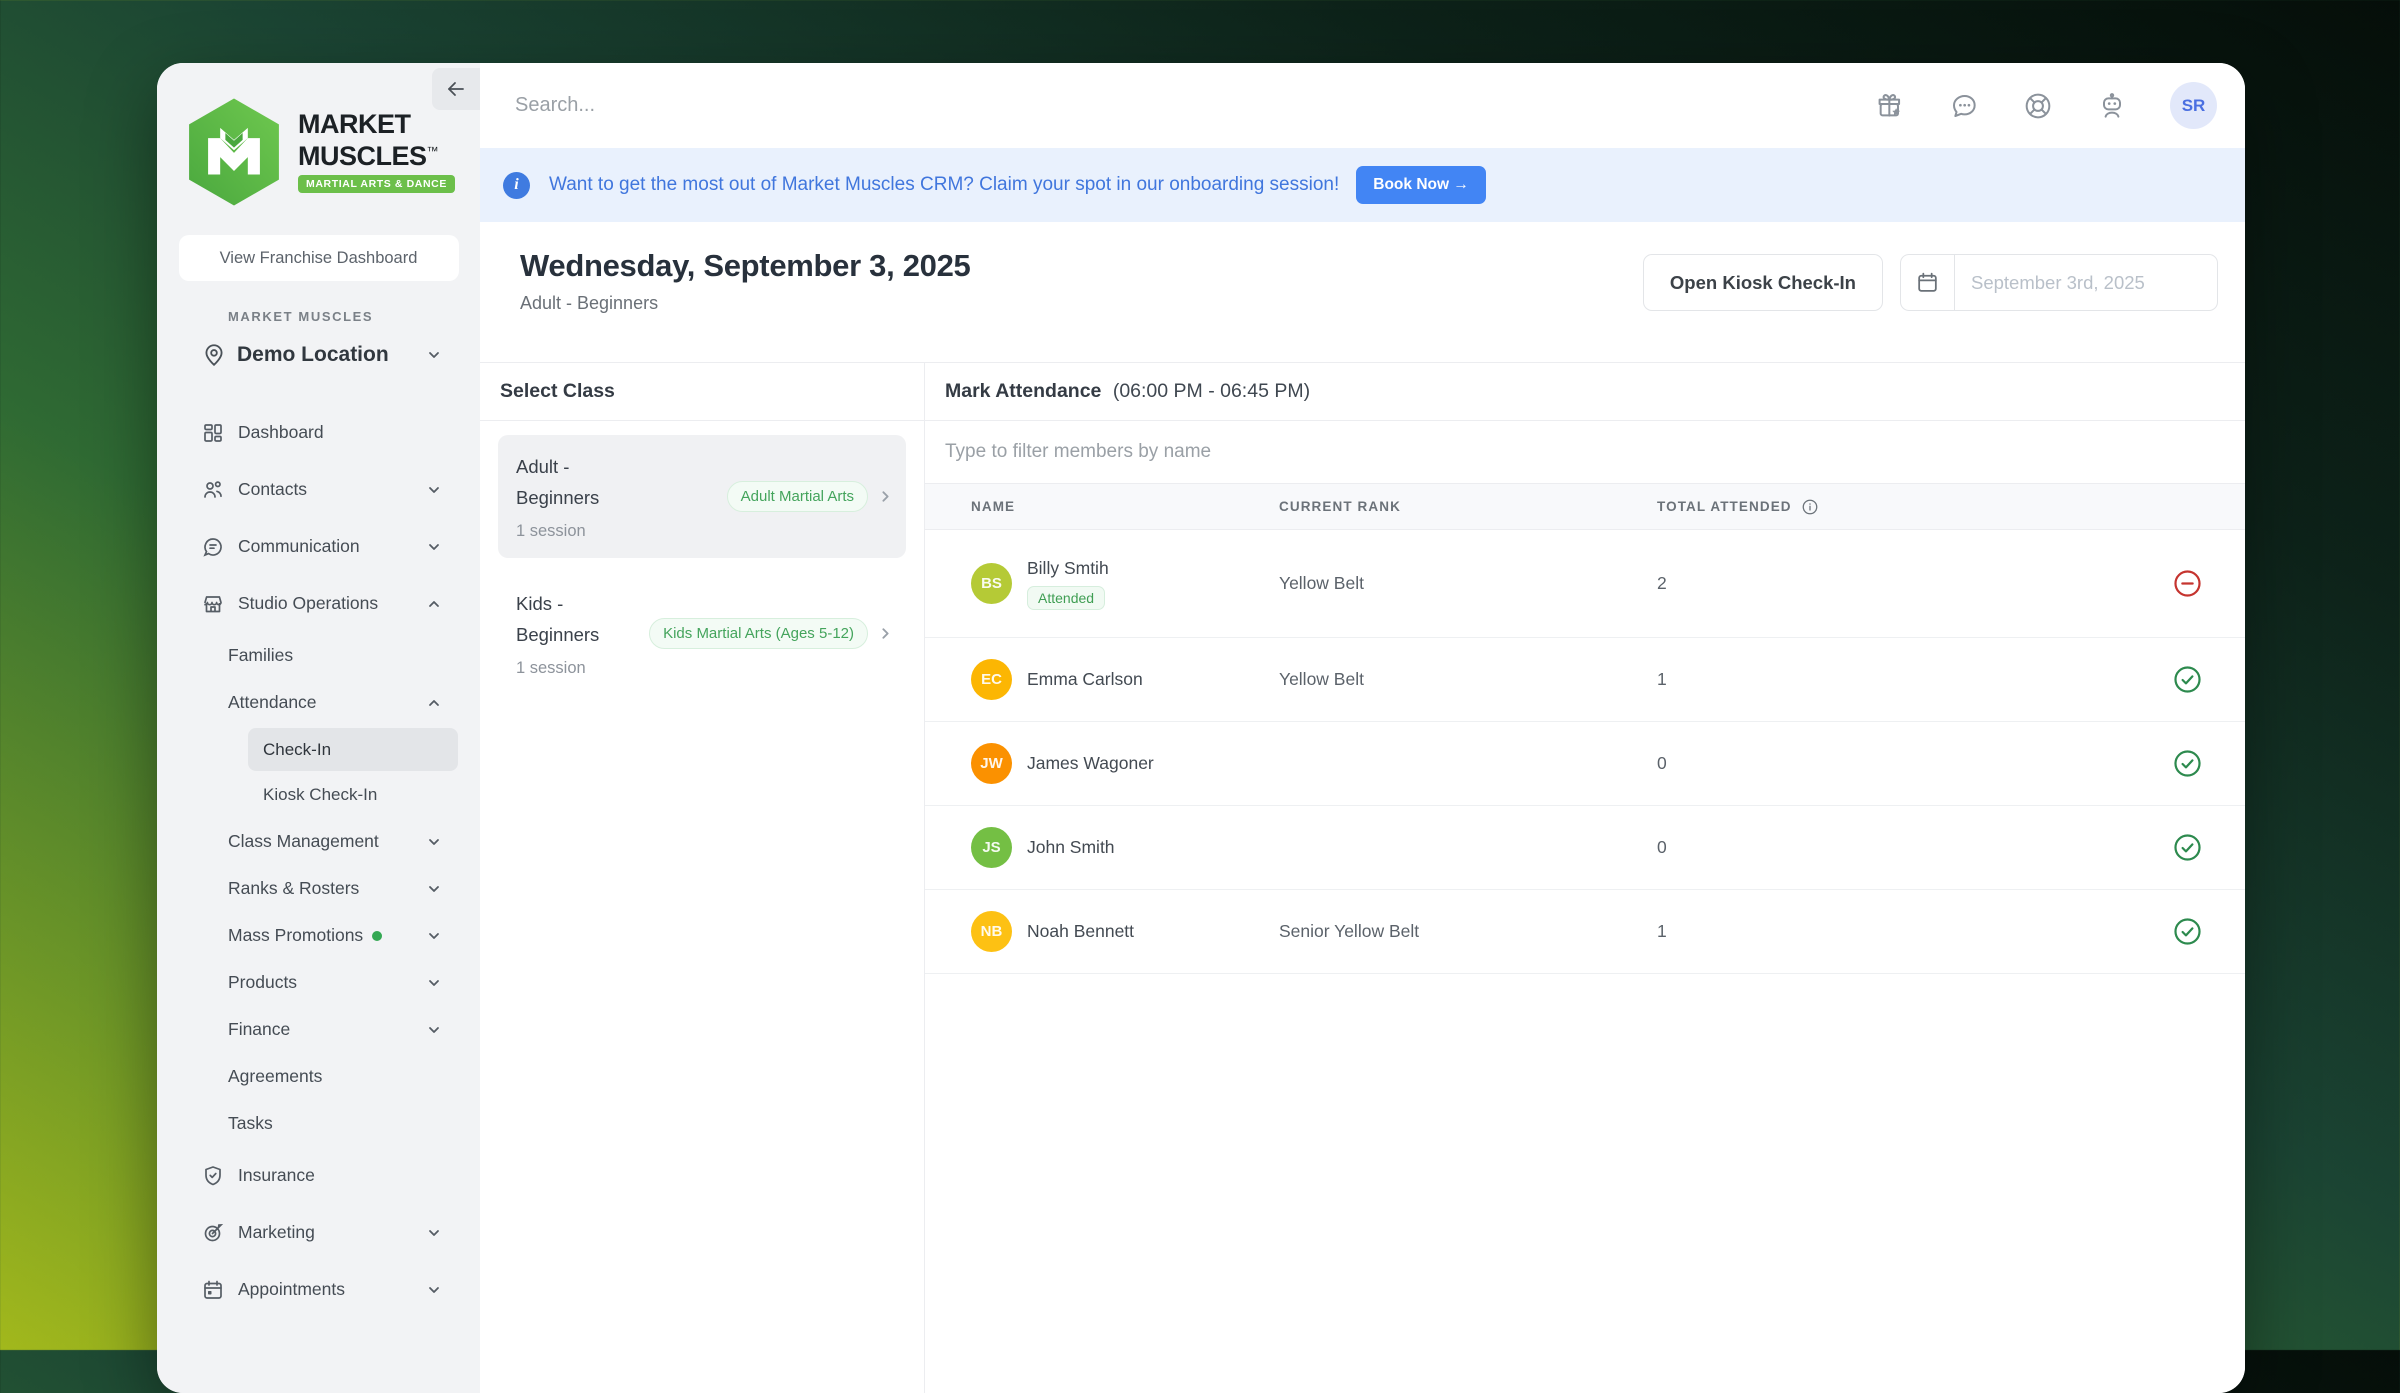 The height and width of the screenshot is (1393, 2400). I want to click on class-category-badge: Adult Martial Arts, so click(797, 497).